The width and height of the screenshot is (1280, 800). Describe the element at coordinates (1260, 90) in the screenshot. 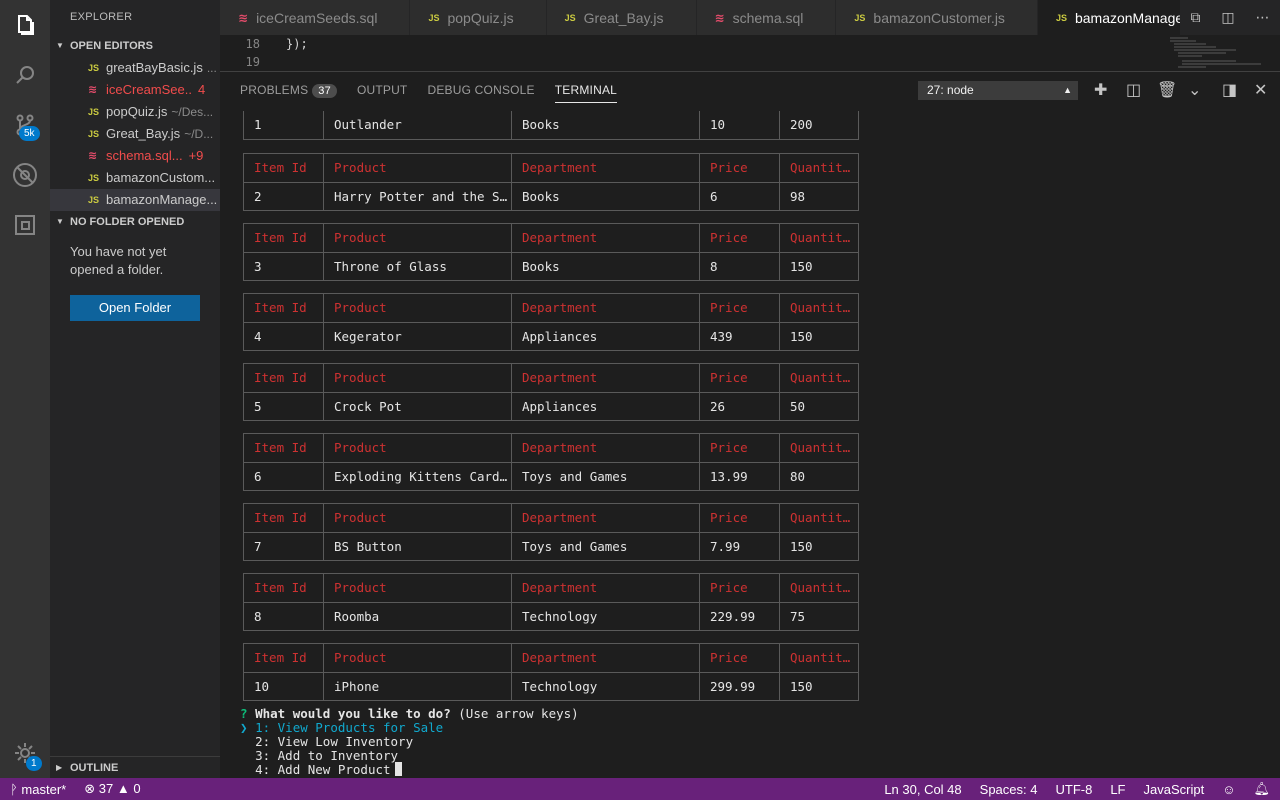

I see `close-panel-icon: ✕` at that location.